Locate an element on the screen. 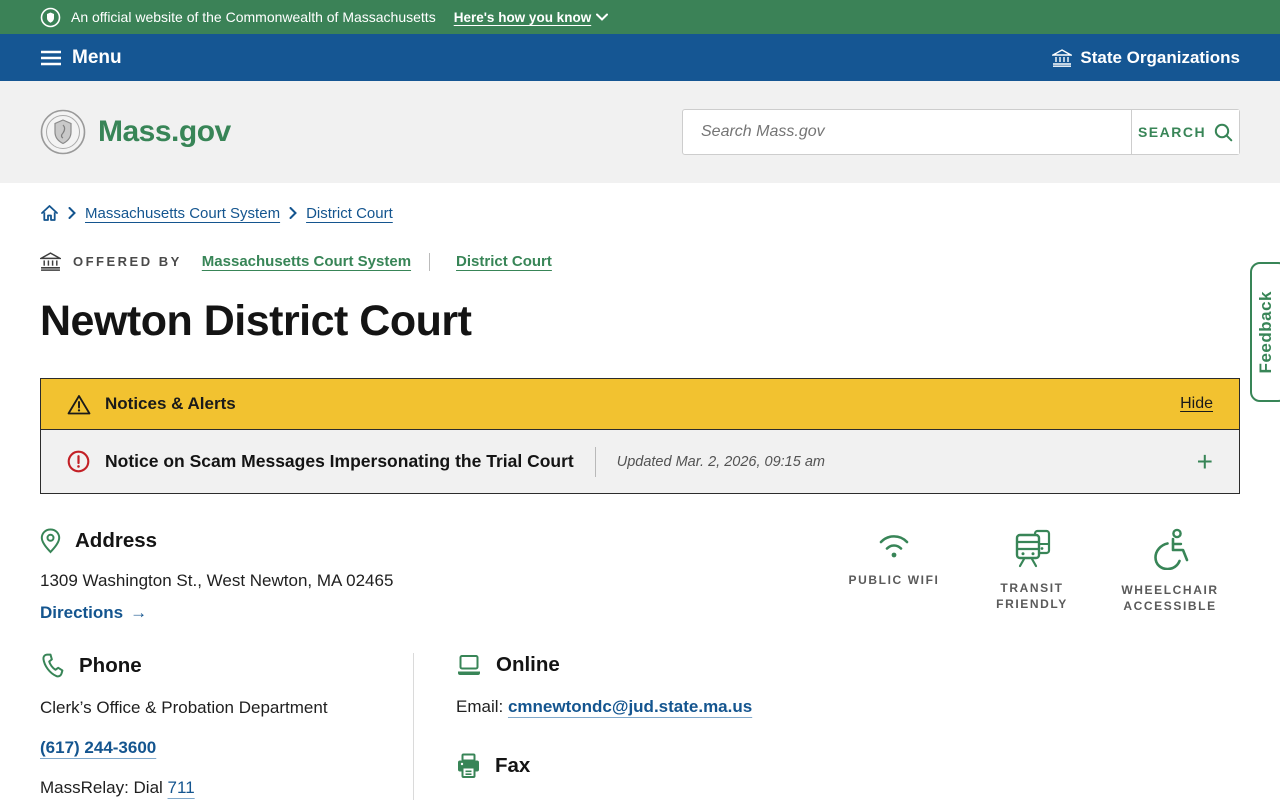 This screenshot has height=800, width=1280. hide-alerts-link: Hide is located at coordinates (1196, 404).